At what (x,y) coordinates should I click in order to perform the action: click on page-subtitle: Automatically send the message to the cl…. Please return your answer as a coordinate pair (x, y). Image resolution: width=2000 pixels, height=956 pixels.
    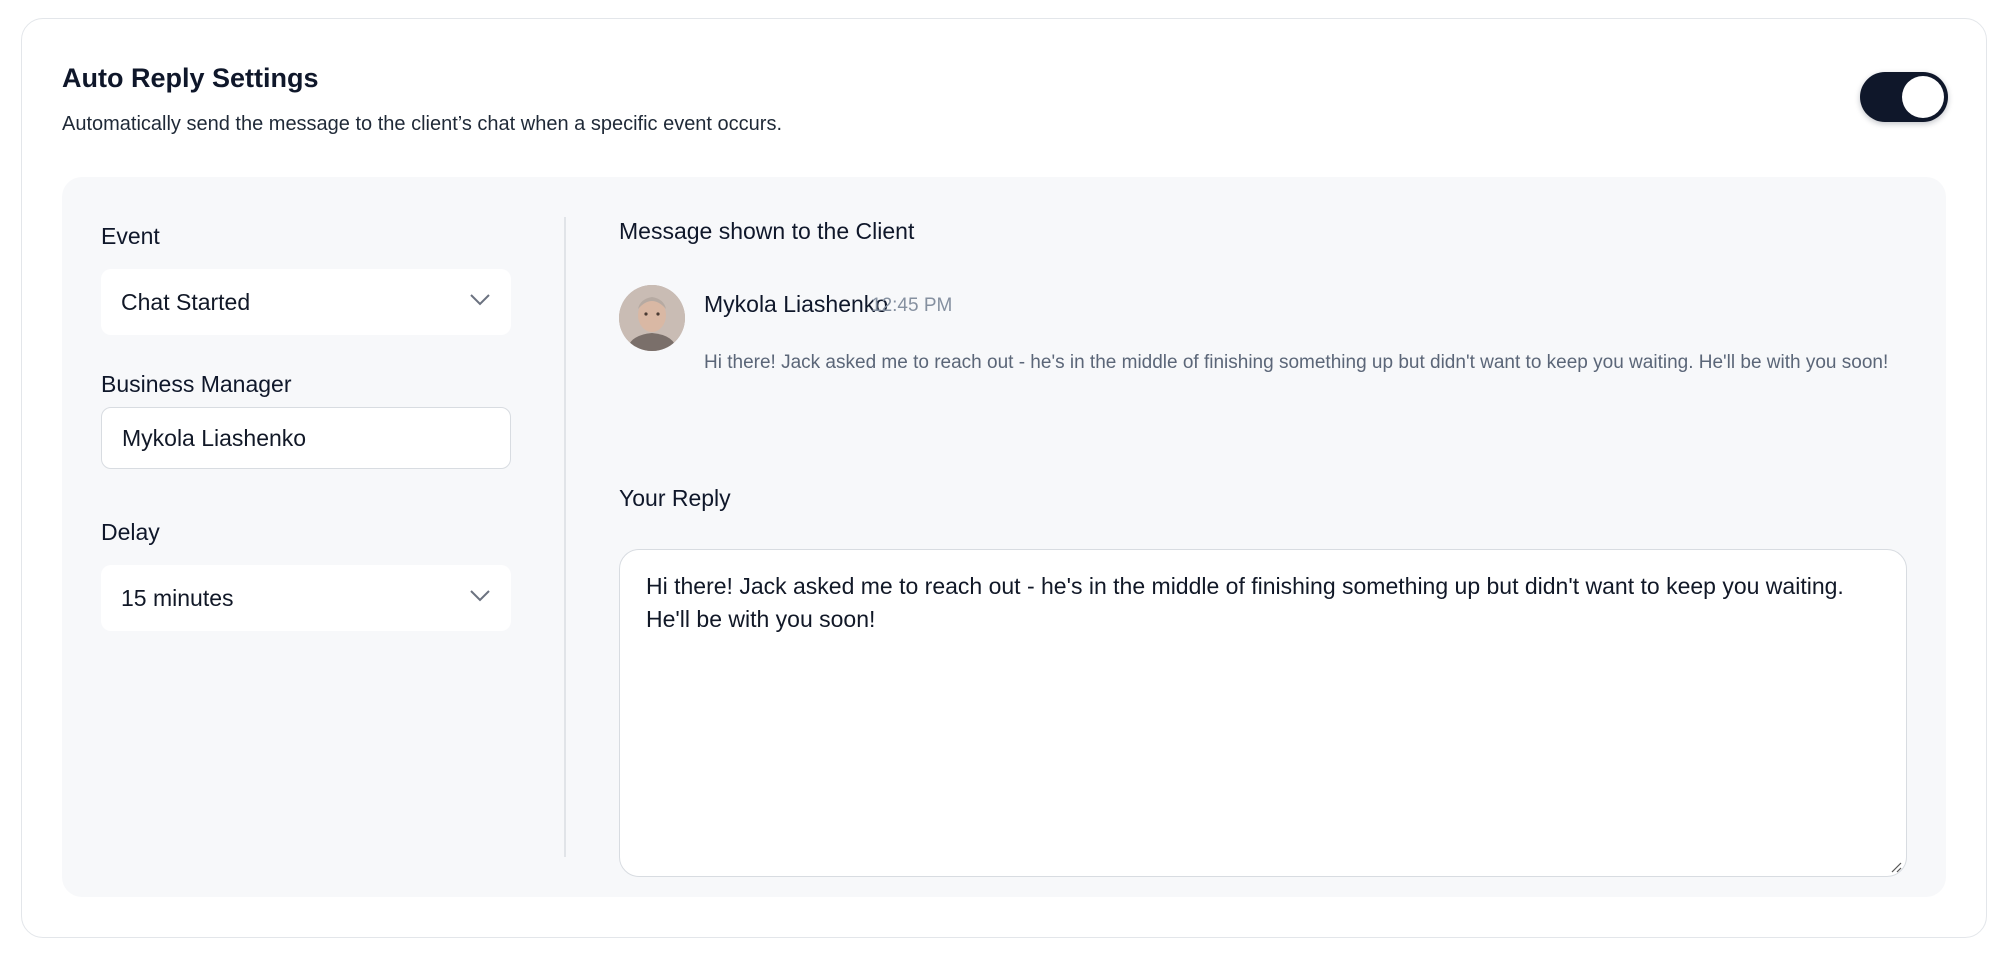
    Looking at the image, I should click on (422, 124).